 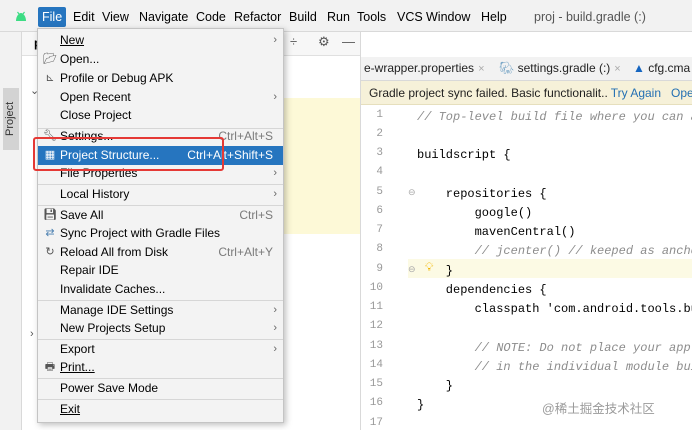 I want to click on minimize-icon: —, so click(x=348, y=41).